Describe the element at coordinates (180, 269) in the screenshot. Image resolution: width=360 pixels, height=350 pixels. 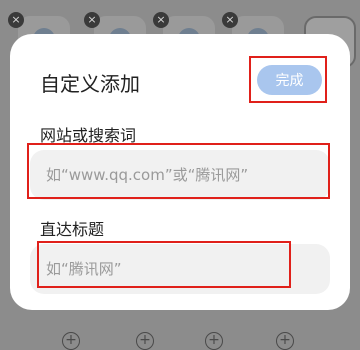
I see `title-input` at that location.